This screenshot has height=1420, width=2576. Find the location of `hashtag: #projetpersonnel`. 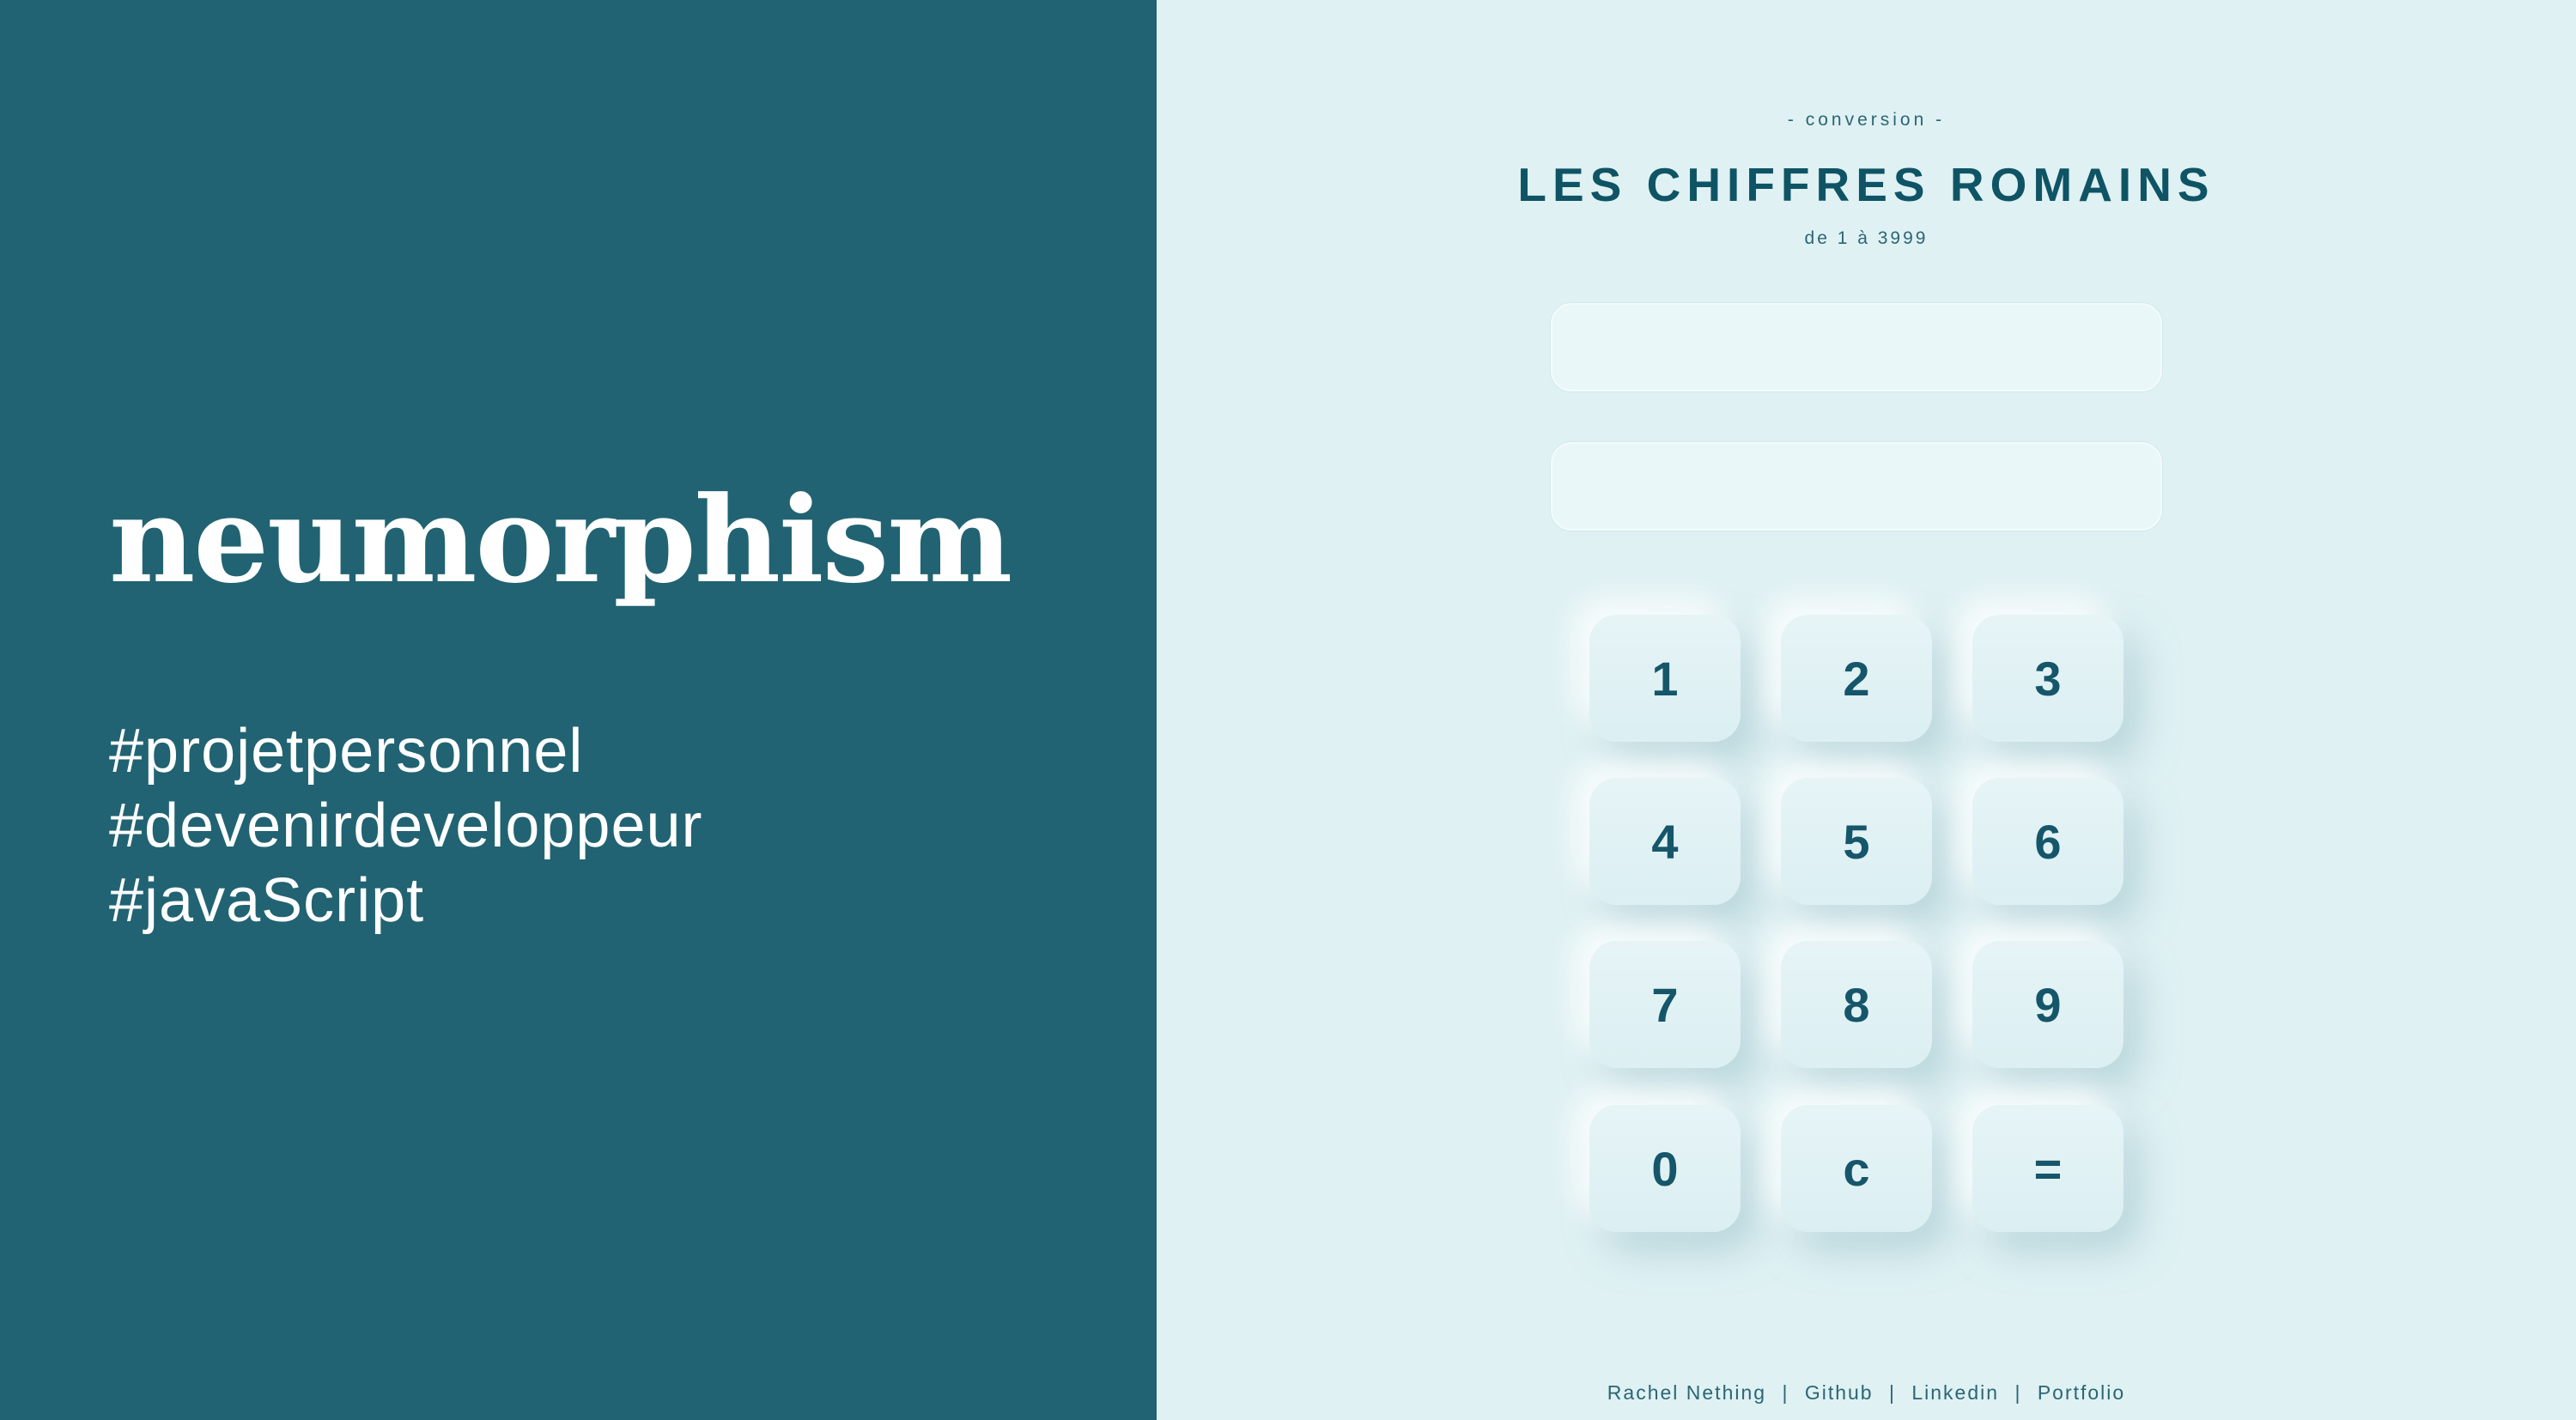

hashtag: #projetpersonnel is located at coordinates (346, 751).